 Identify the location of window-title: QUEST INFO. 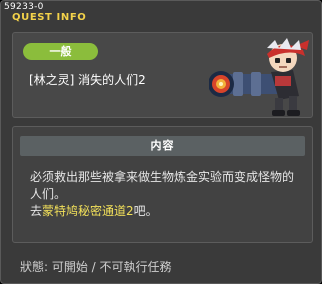
(49, 17).